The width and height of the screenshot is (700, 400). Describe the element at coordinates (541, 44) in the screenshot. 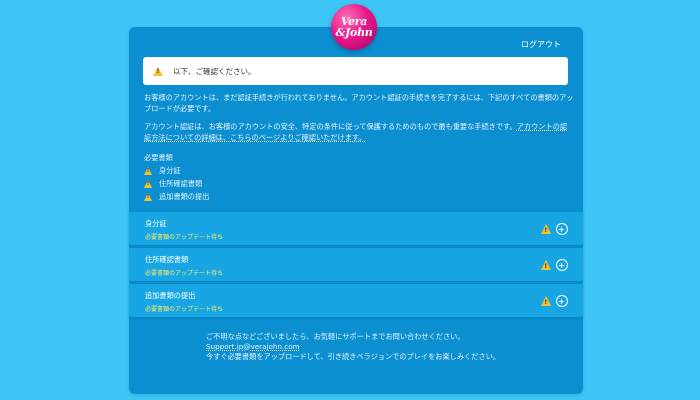

I see `logout-link: ログアウト` at that location.